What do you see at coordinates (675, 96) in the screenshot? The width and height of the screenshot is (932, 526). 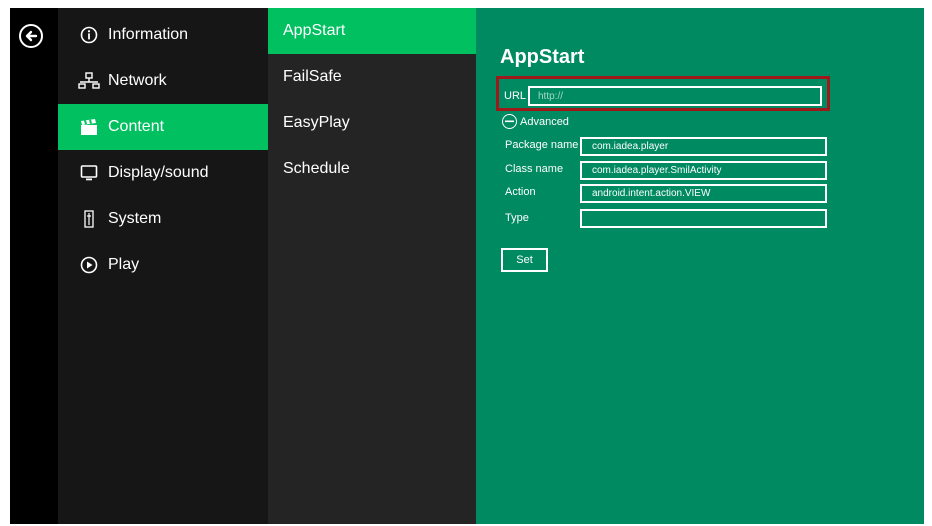 I see `url-input` at bounding box center [675, 96].